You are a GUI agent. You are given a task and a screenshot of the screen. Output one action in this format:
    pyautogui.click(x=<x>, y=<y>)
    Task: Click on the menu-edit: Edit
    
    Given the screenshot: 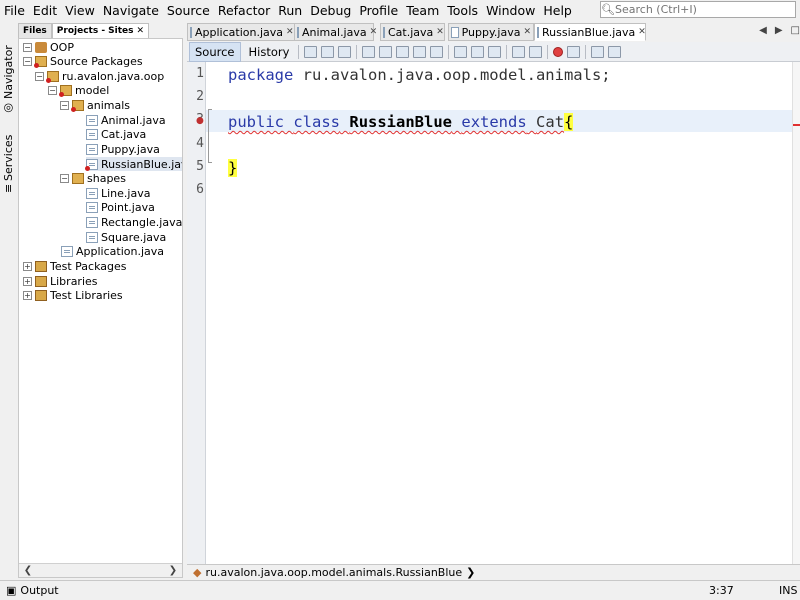 What is the action you would take?
    pyautogui.click(x=45, y=10)
    